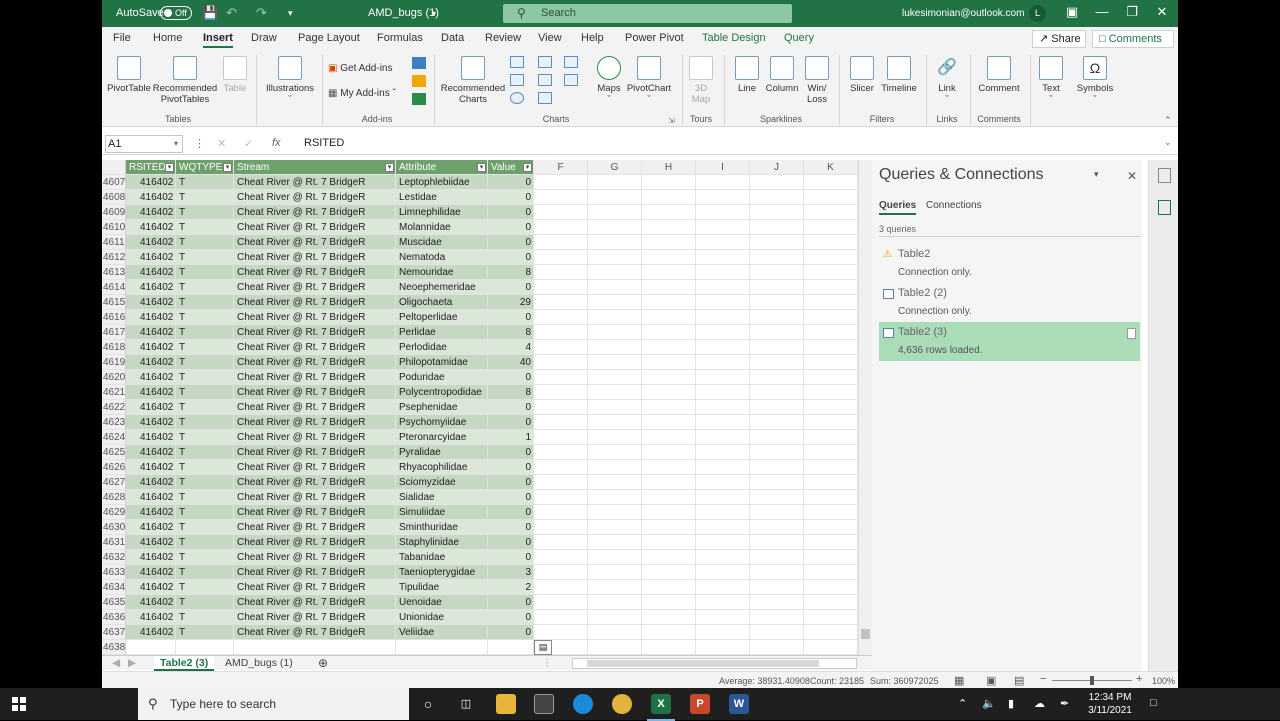  What do you see at coordinates (442, 482) in the screenshot?
I see `cell-attribute: Sciomyzidae` at bounding box center [442, 482].